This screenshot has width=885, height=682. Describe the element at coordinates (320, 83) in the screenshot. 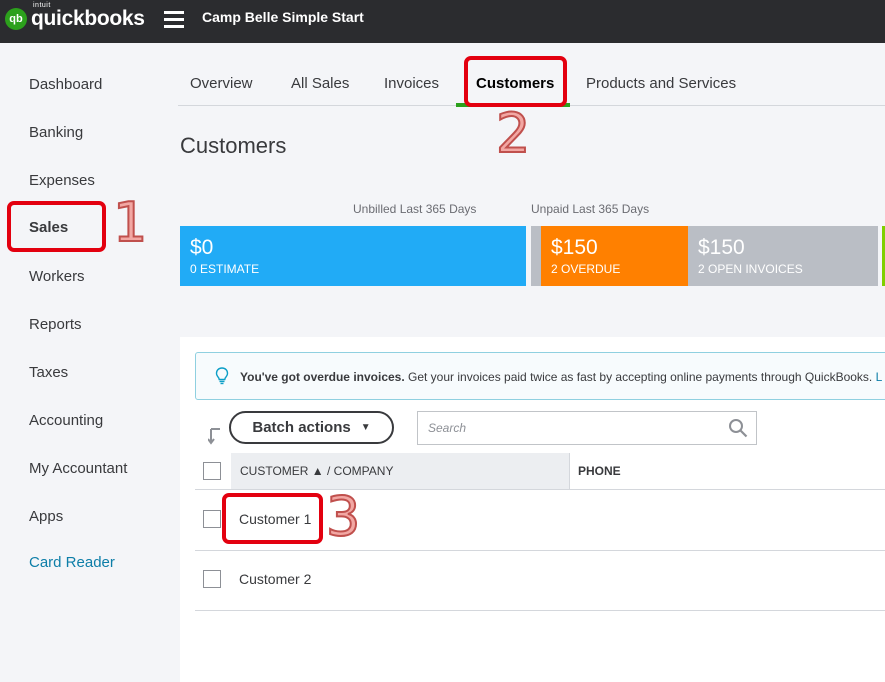

I see `tab-all-sales: All Sales` at that location.